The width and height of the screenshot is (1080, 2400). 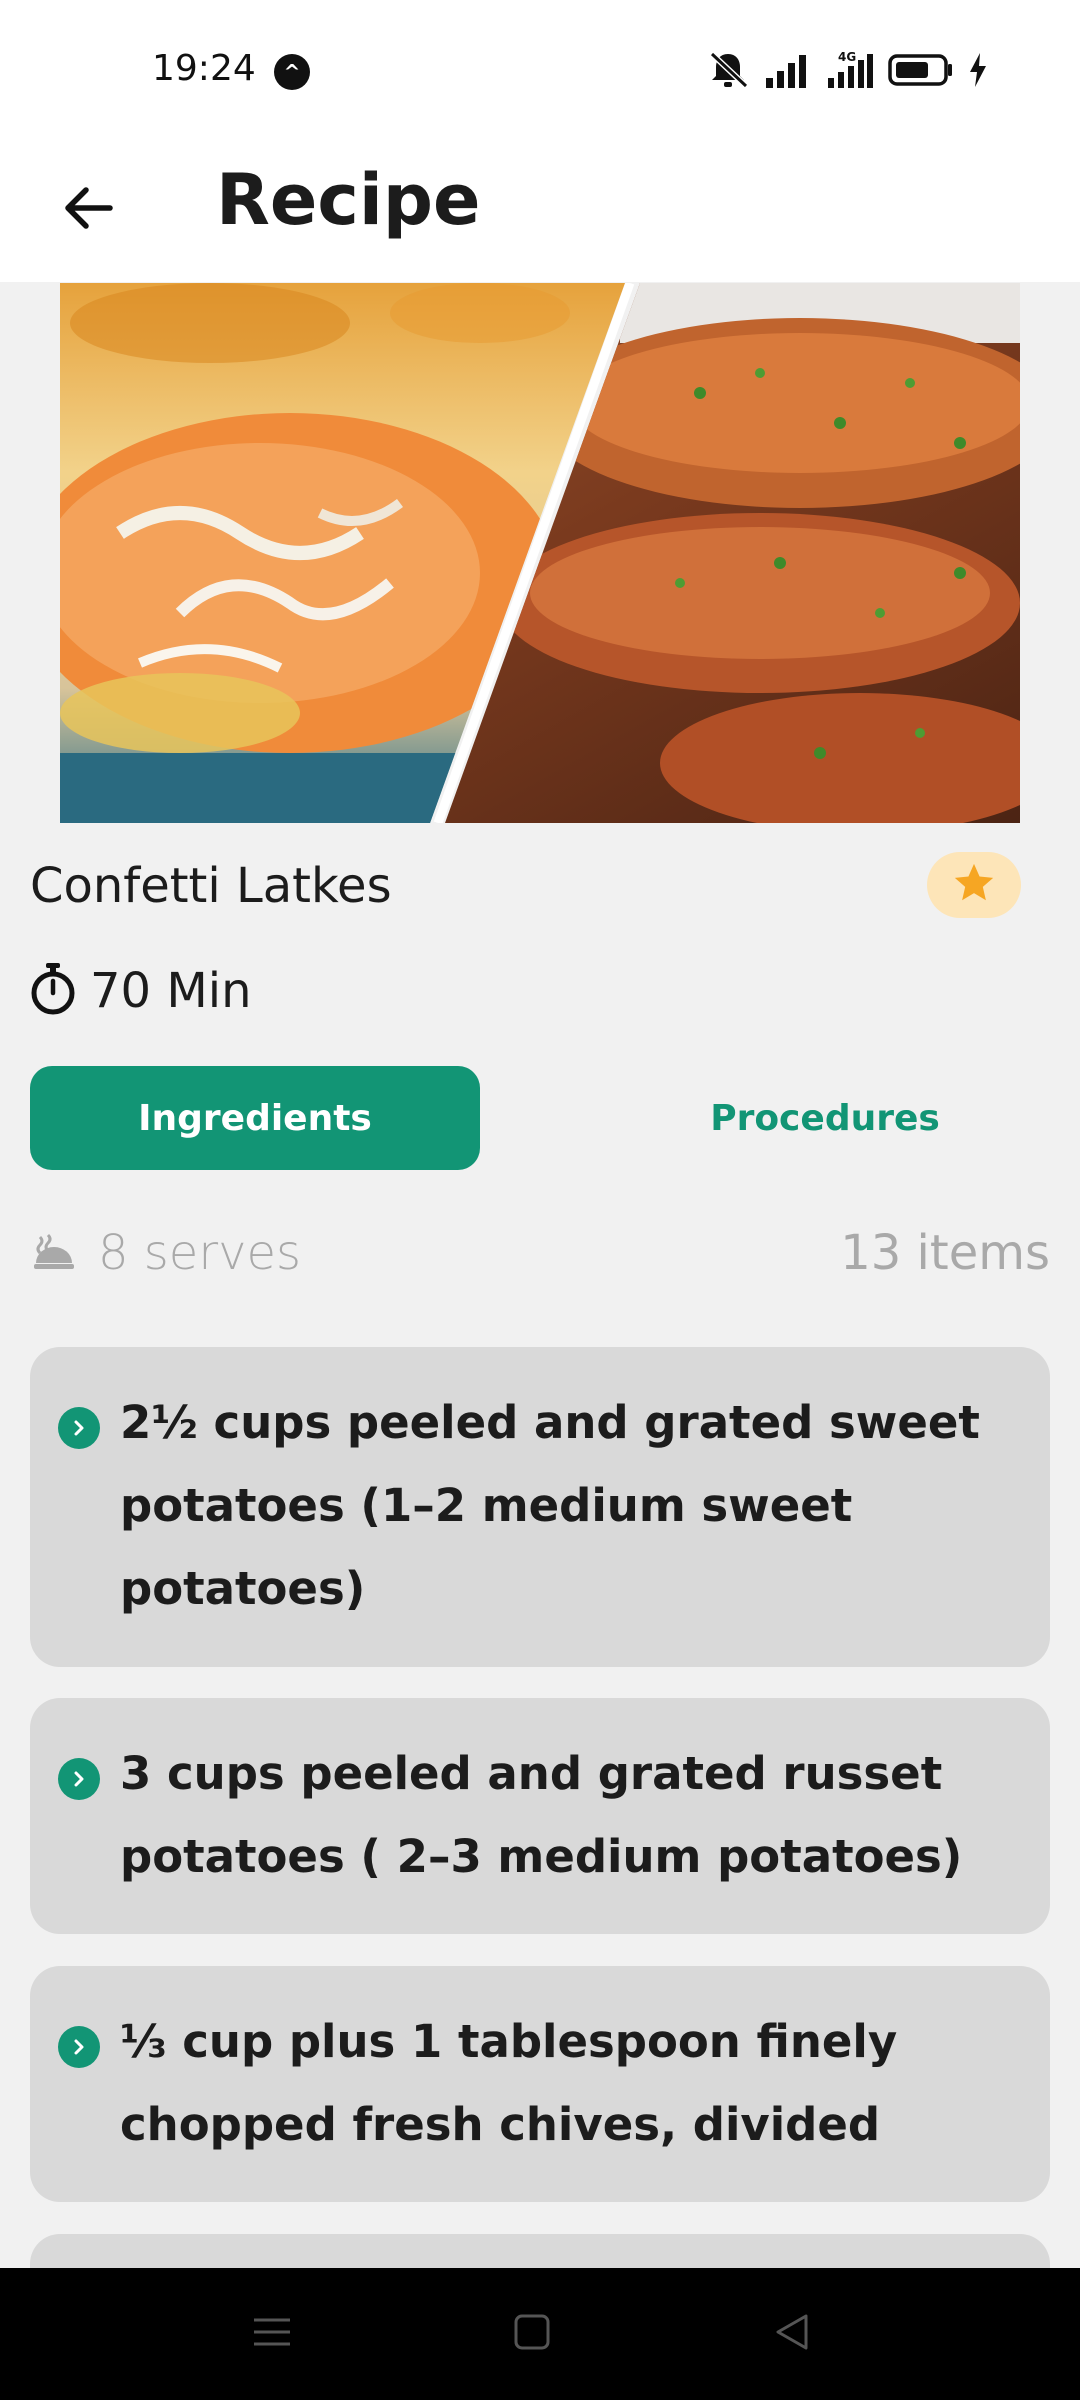 What do you see at coordinates (921, 70) in the screenshot?
I see `battery-icon` at bounding box center [921, 70].